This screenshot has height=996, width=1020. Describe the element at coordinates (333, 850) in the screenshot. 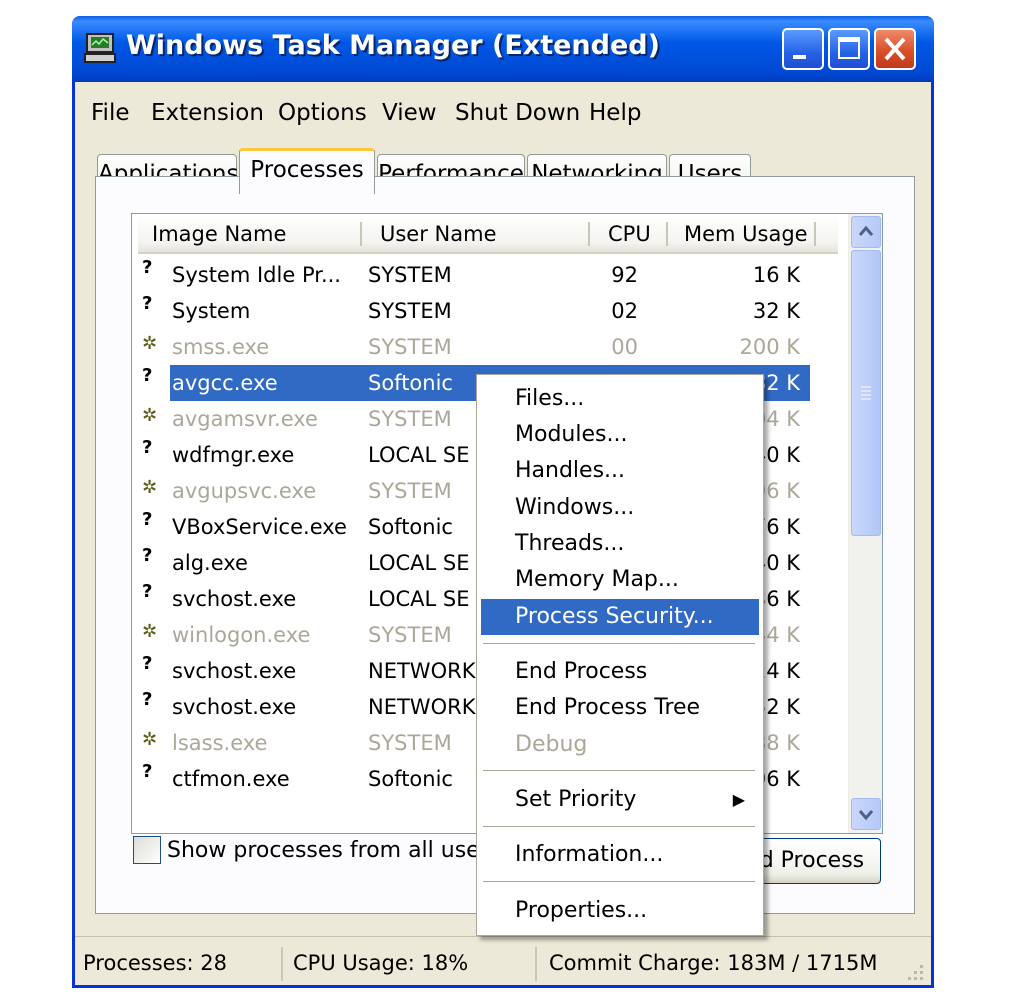

I see `show-all-users-label: Show processes from all users` at that location.